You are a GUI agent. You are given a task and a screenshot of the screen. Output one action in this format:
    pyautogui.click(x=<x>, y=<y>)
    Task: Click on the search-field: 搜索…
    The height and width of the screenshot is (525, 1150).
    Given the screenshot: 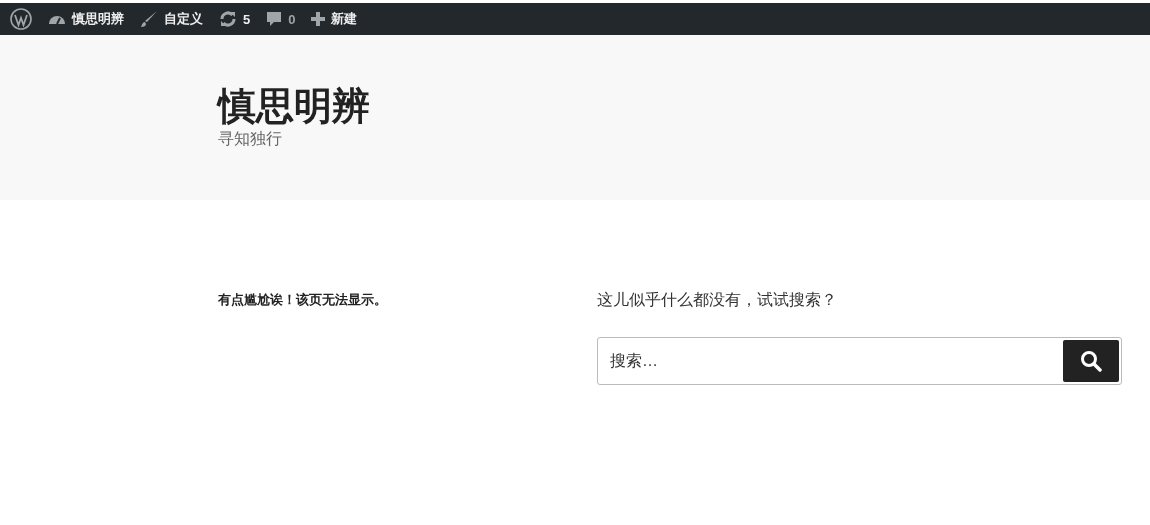 What is the action you would take?
    pyautogui.click(x=859, y=361)
    